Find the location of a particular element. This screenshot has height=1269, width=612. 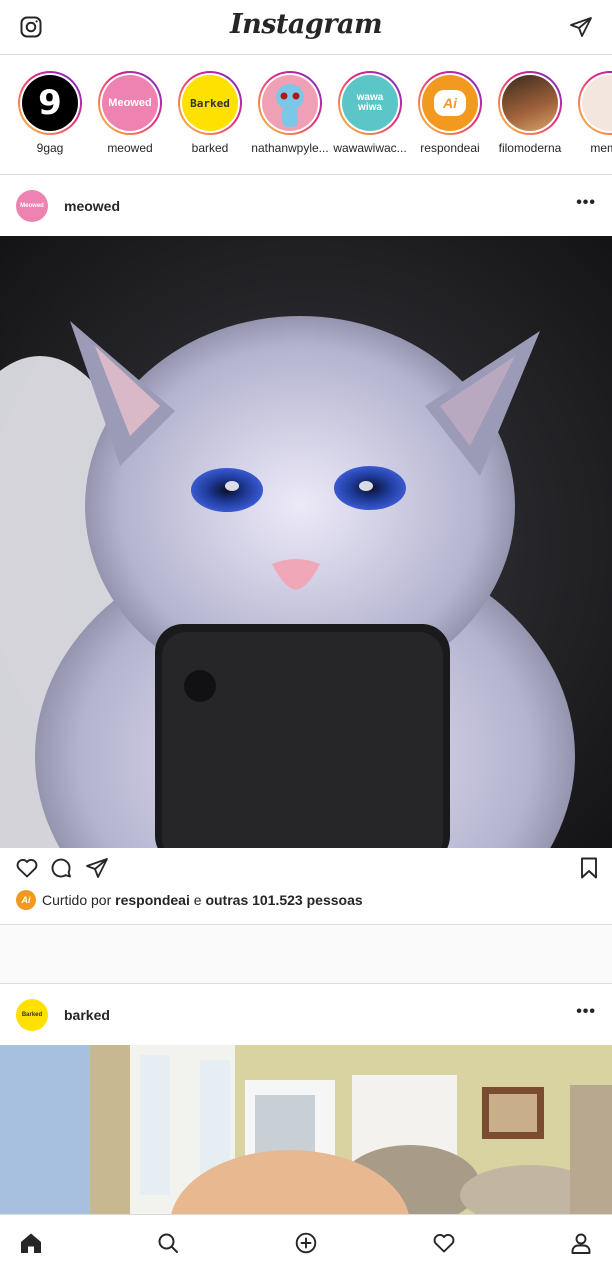

comment-icon is located at coordinates (61, 868).